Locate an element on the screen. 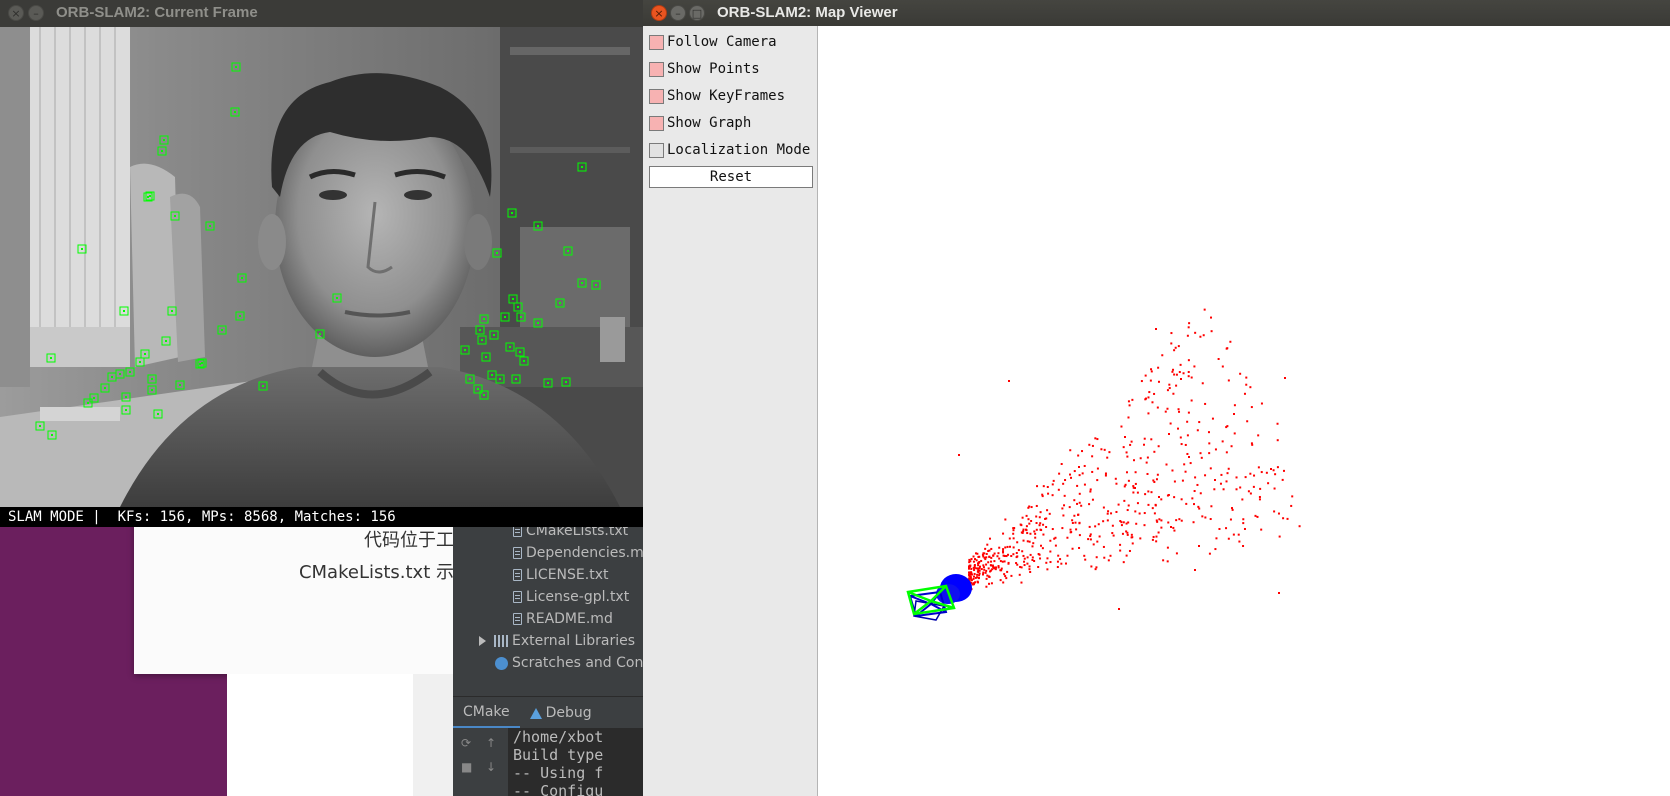  tree-item-readme: README.md is located at coordinates (563, 619).